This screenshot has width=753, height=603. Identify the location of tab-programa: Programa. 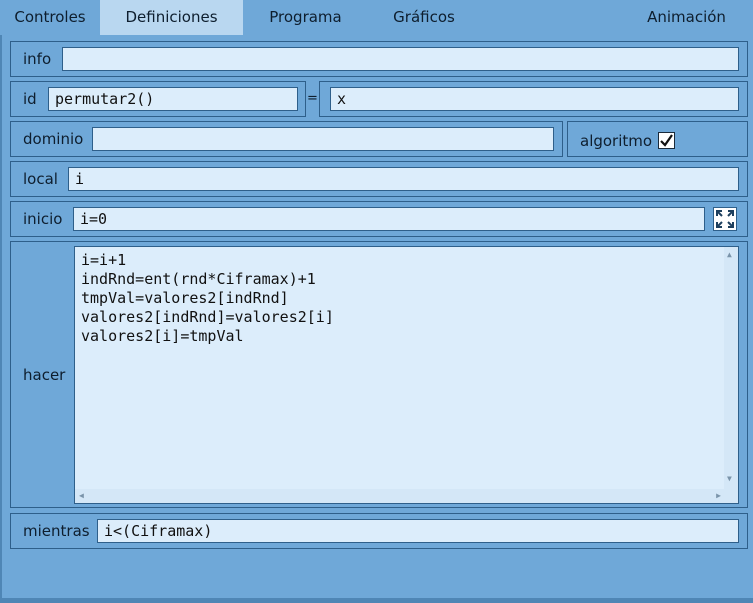
(305, 17).